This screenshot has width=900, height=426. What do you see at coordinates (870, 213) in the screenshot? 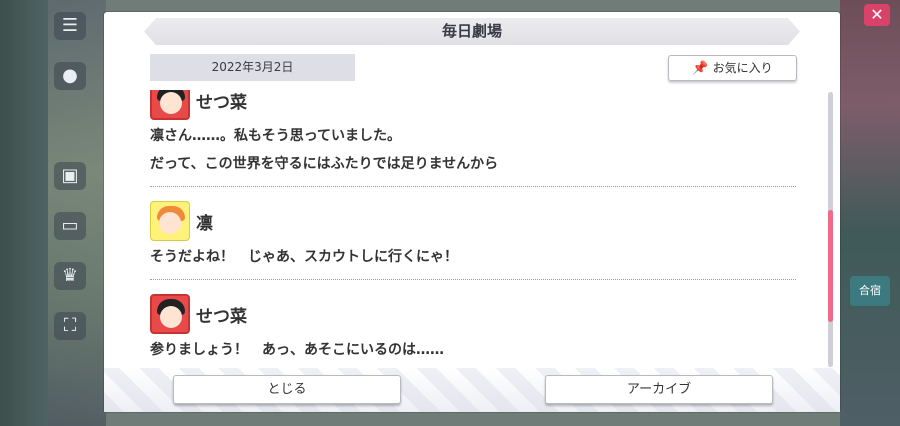
I see `right-background-strip` at bounding box center [870, 213].